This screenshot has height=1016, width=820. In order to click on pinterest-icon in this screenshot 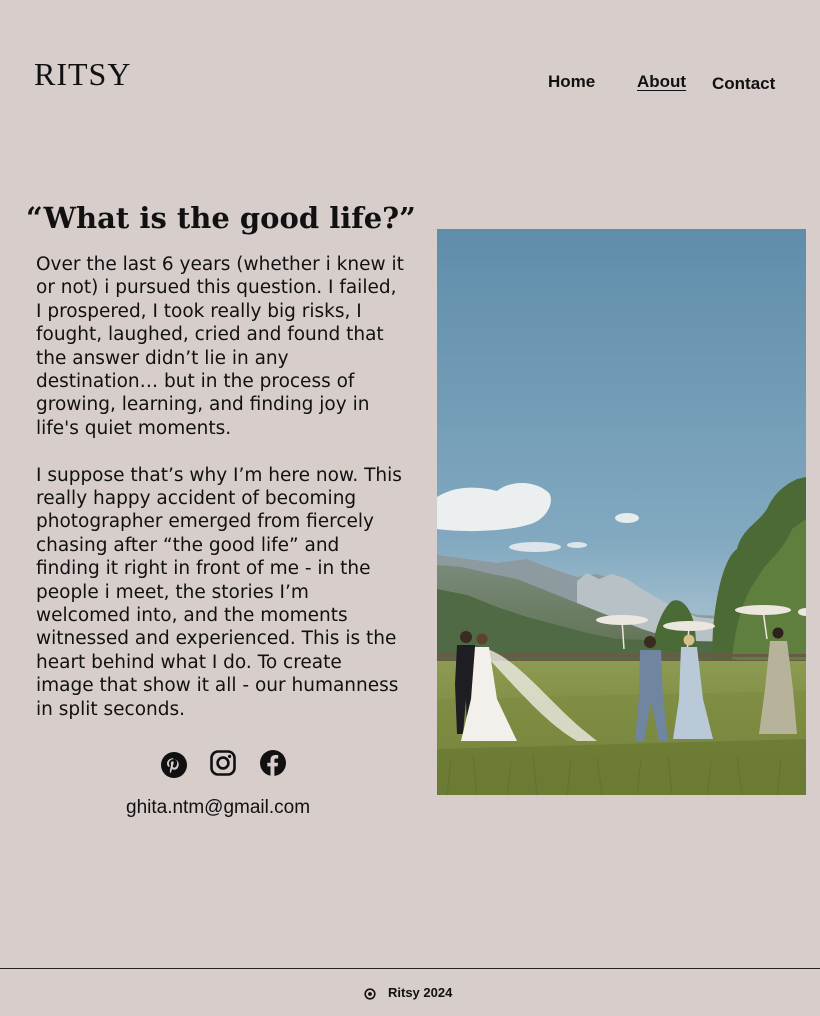, I will do `click(174, 765)`.